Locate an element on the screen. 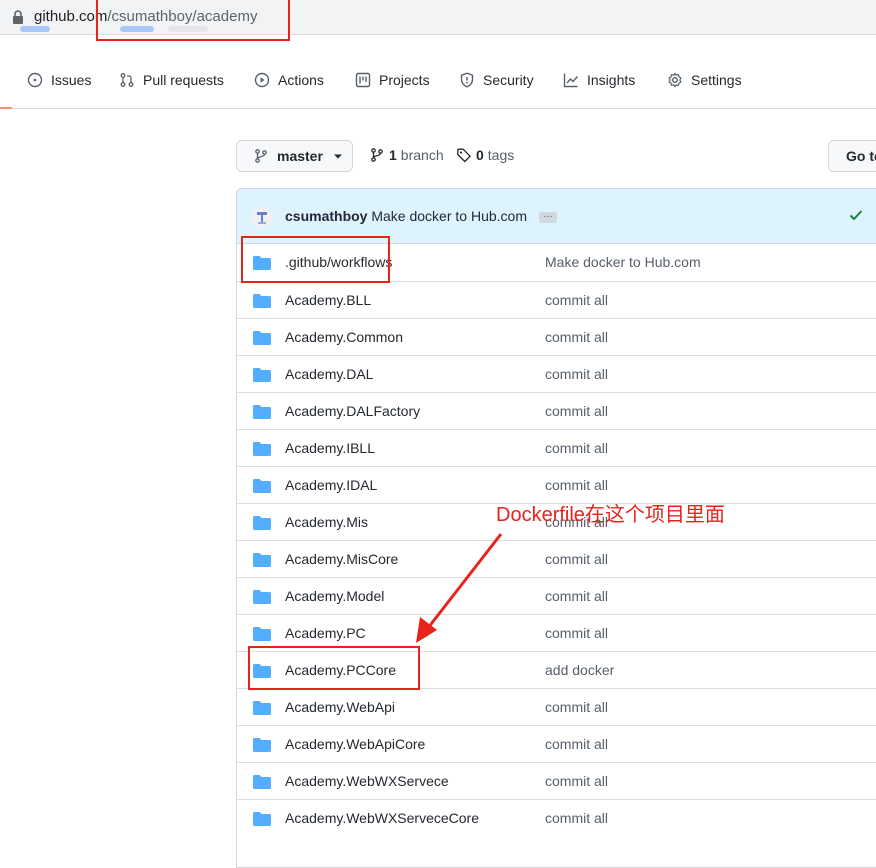 Image resolution: width=876 pixels, height=868 pixels. file-name: Academy.WebWXServece is located at coordinates (367, 781).